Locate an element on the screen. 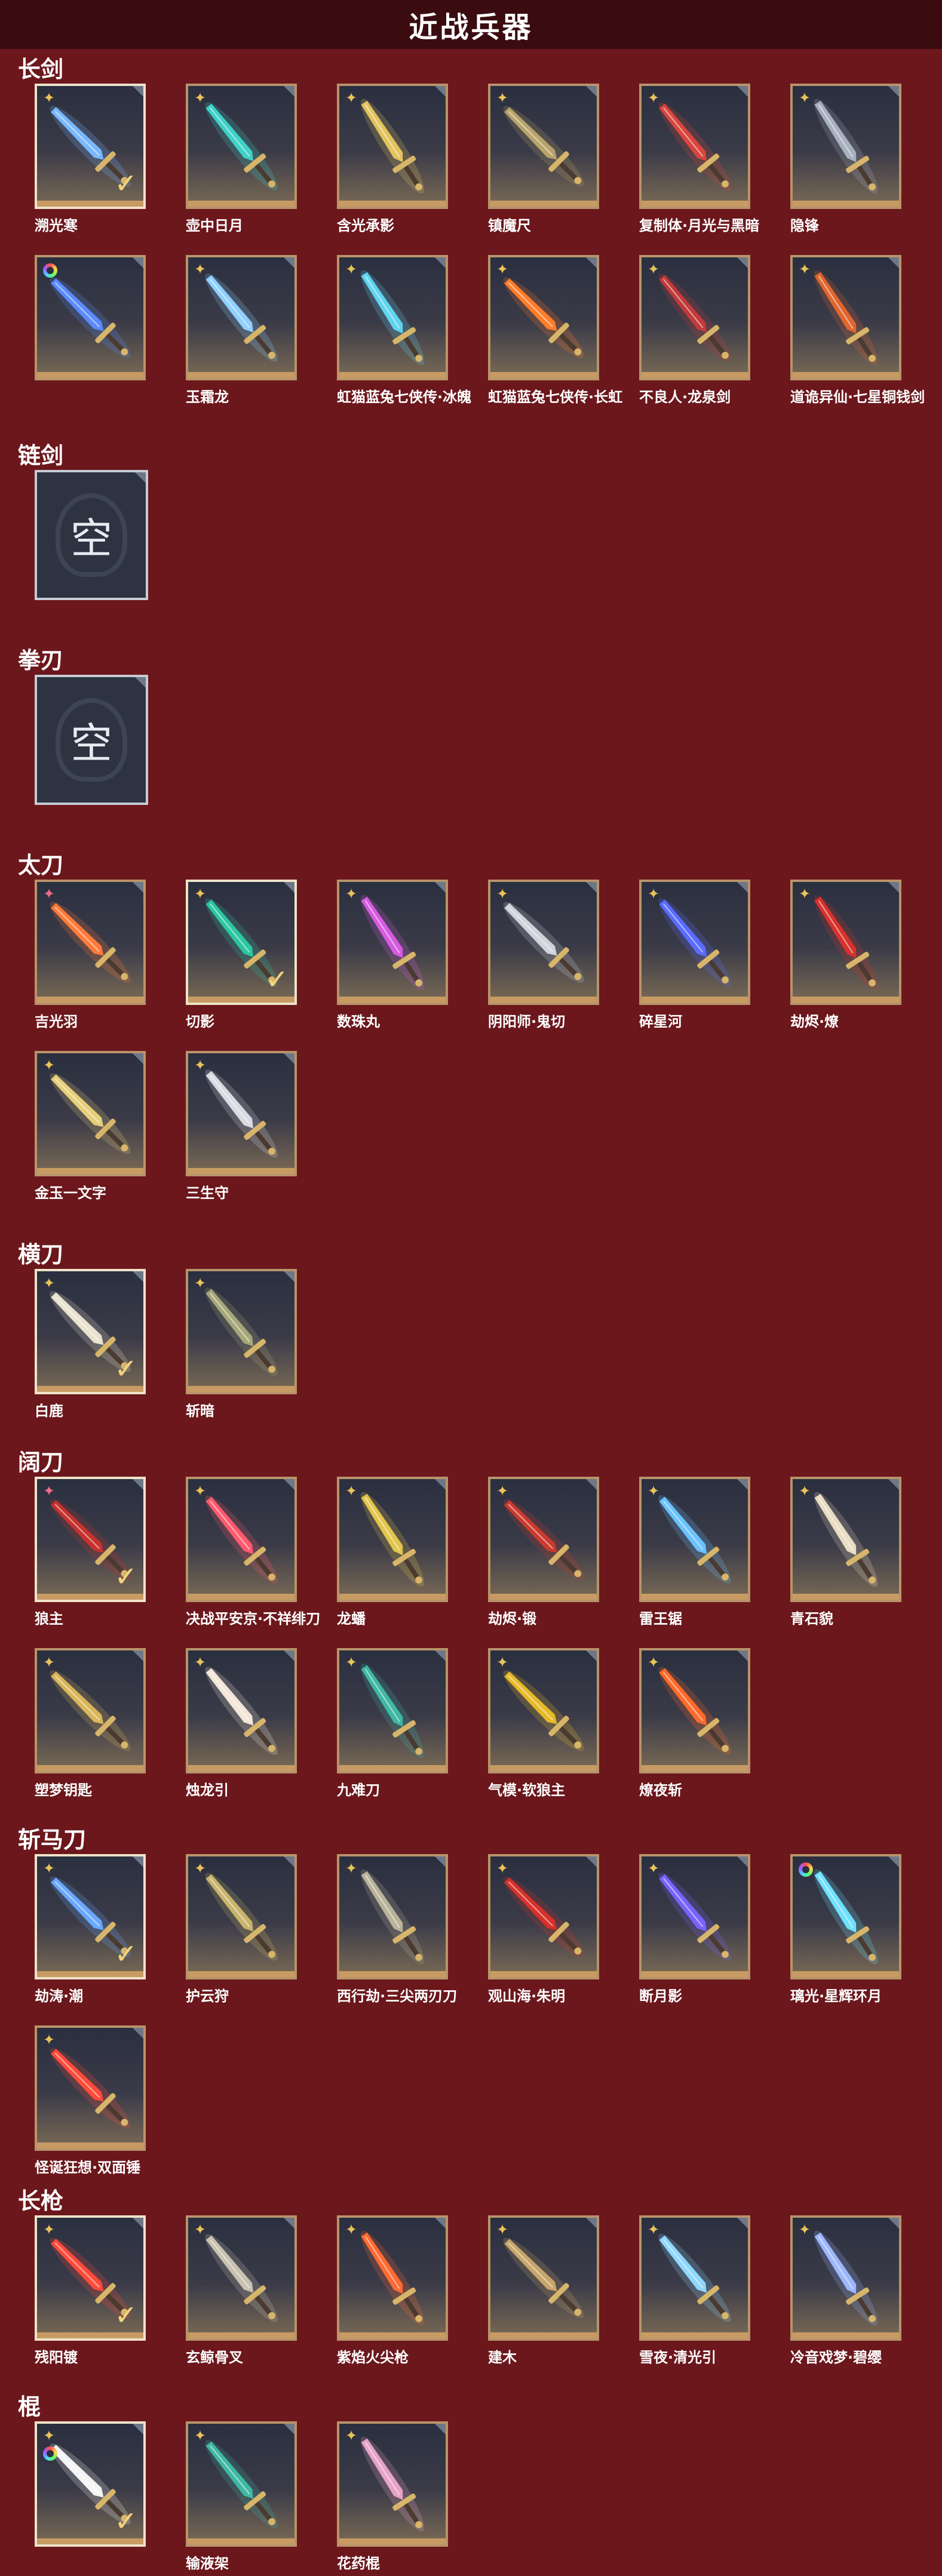 The width and height of the screenshot is (942, 2576). weapon-item: ✦ 金玉一文字 is located at coordinates (94, 1126).